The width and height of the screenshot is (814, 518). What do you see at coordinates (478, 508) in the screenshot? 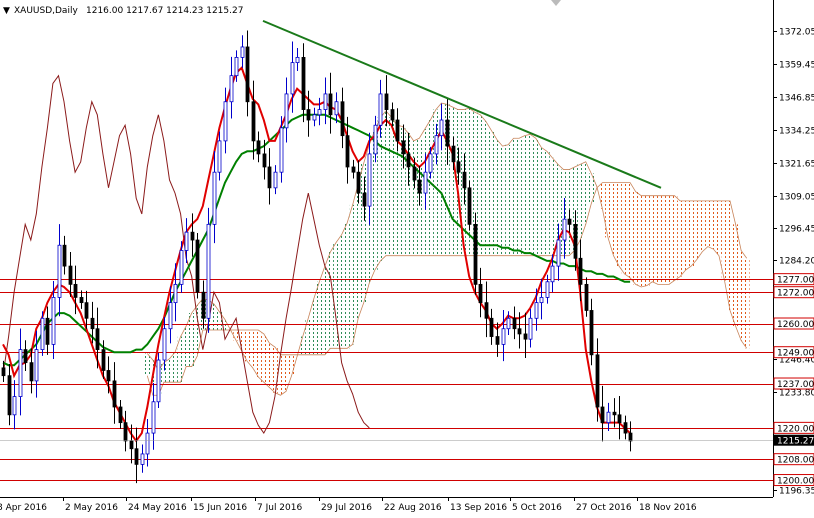
I see `date-tick-label: 13 Sep 2016` at bounding box center [478, 508].